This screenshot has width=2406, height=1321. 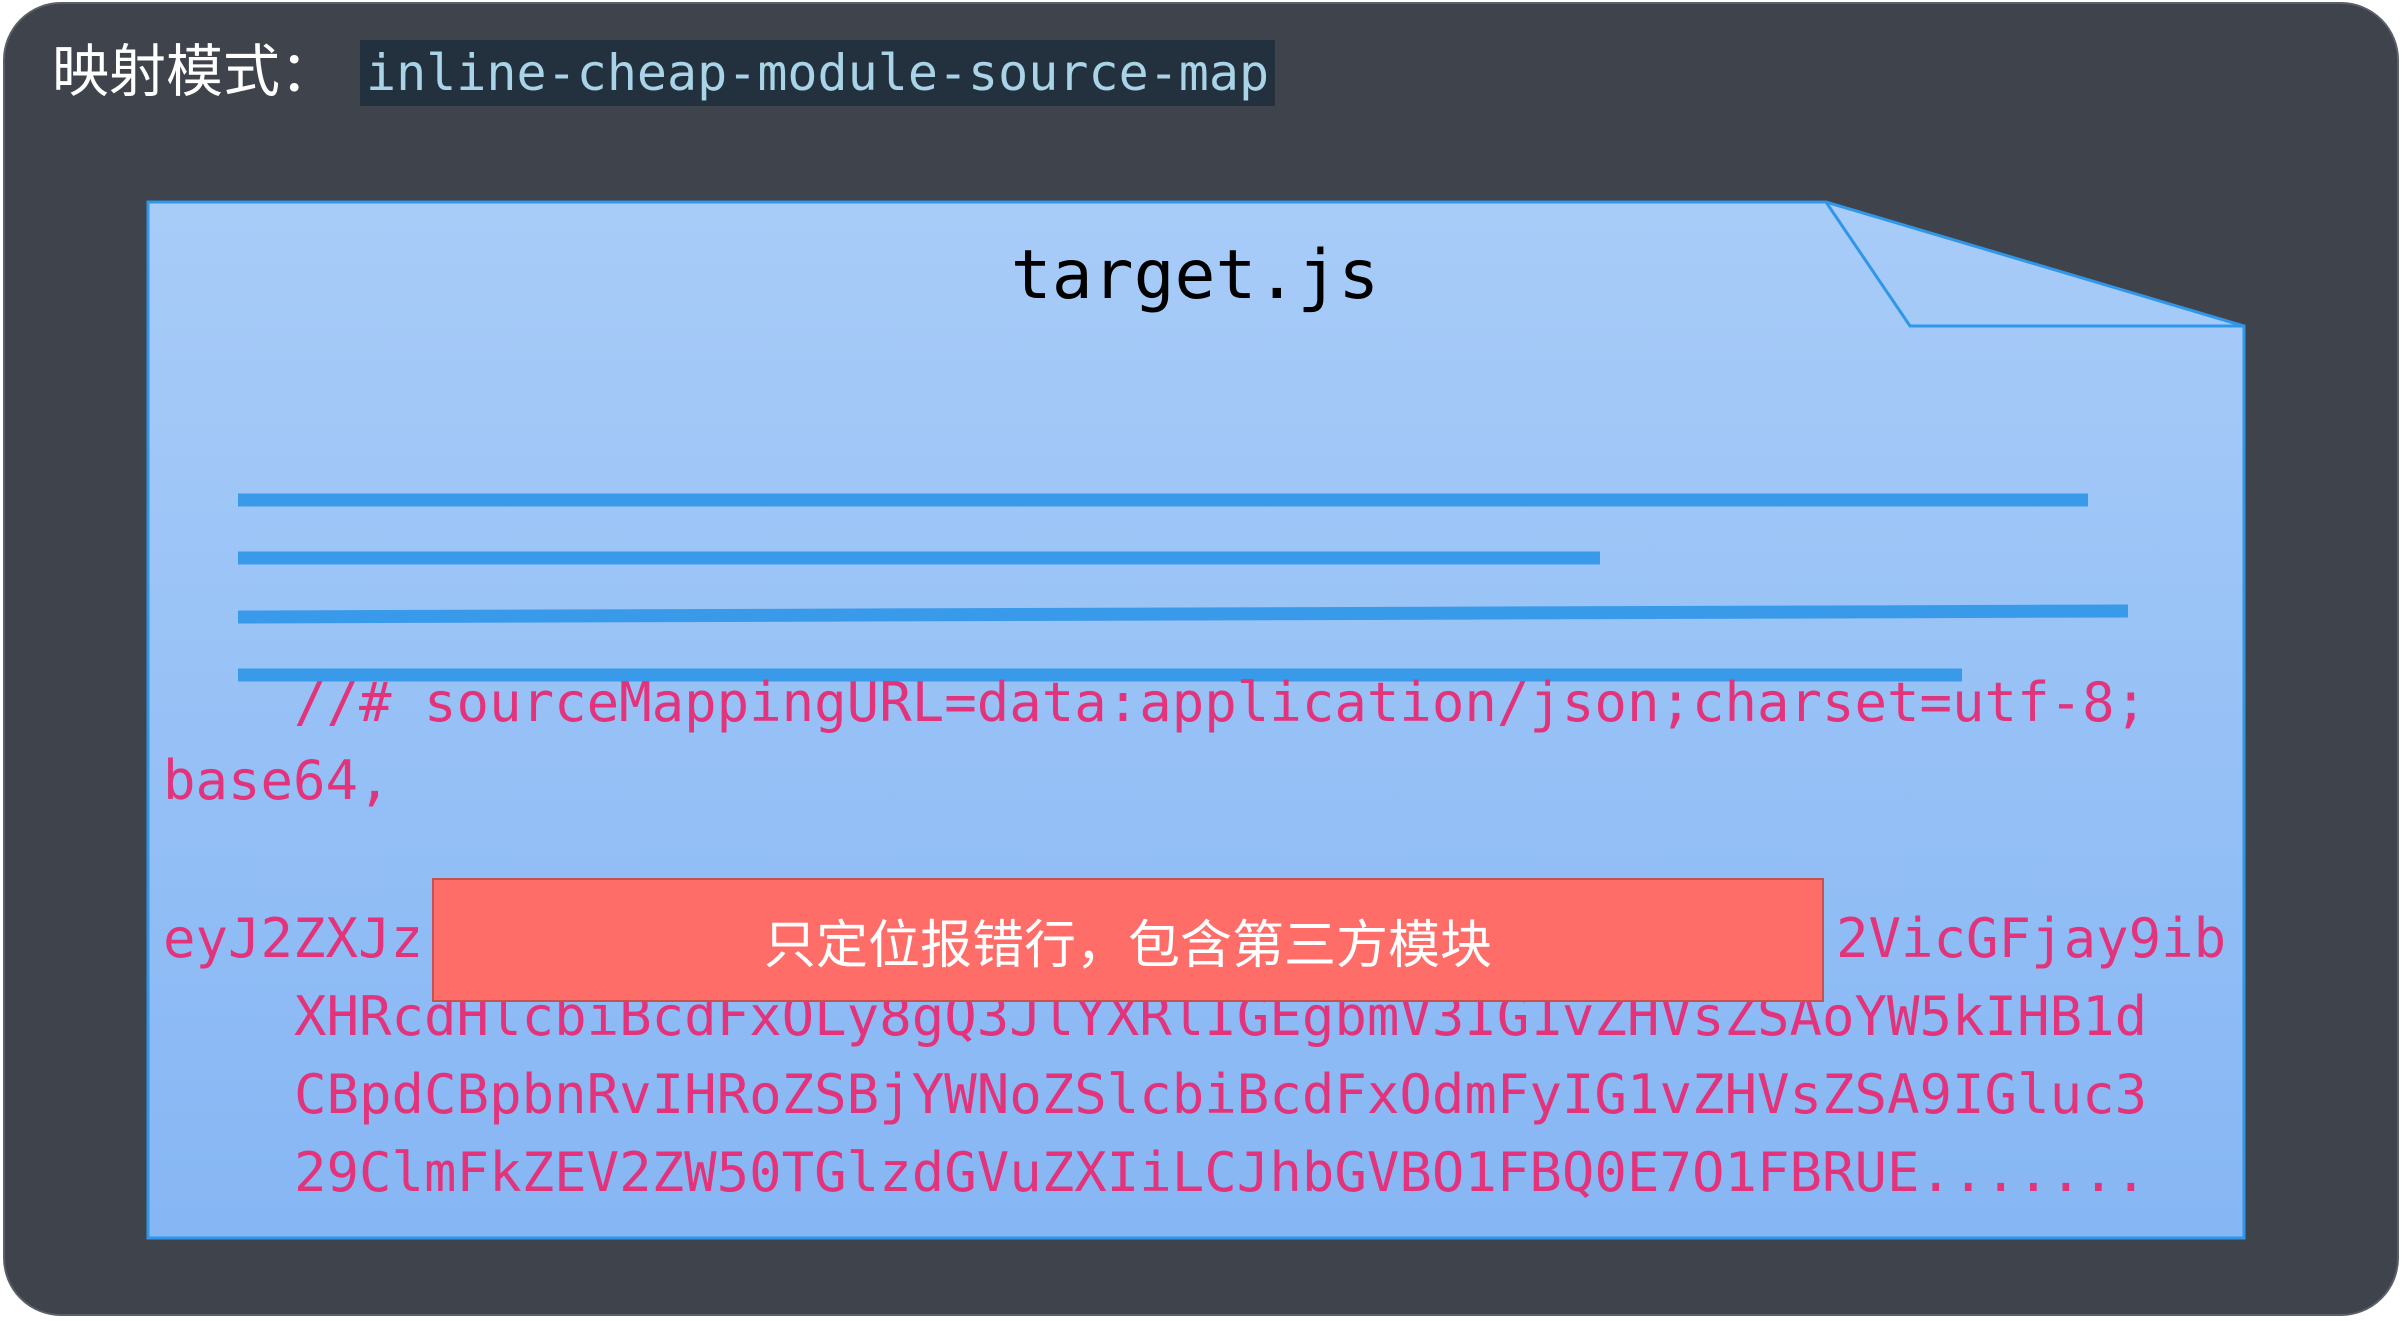 I want to click on callout-text: 只定位报错行，包含第三方模块, so click(x=1127, y=945).